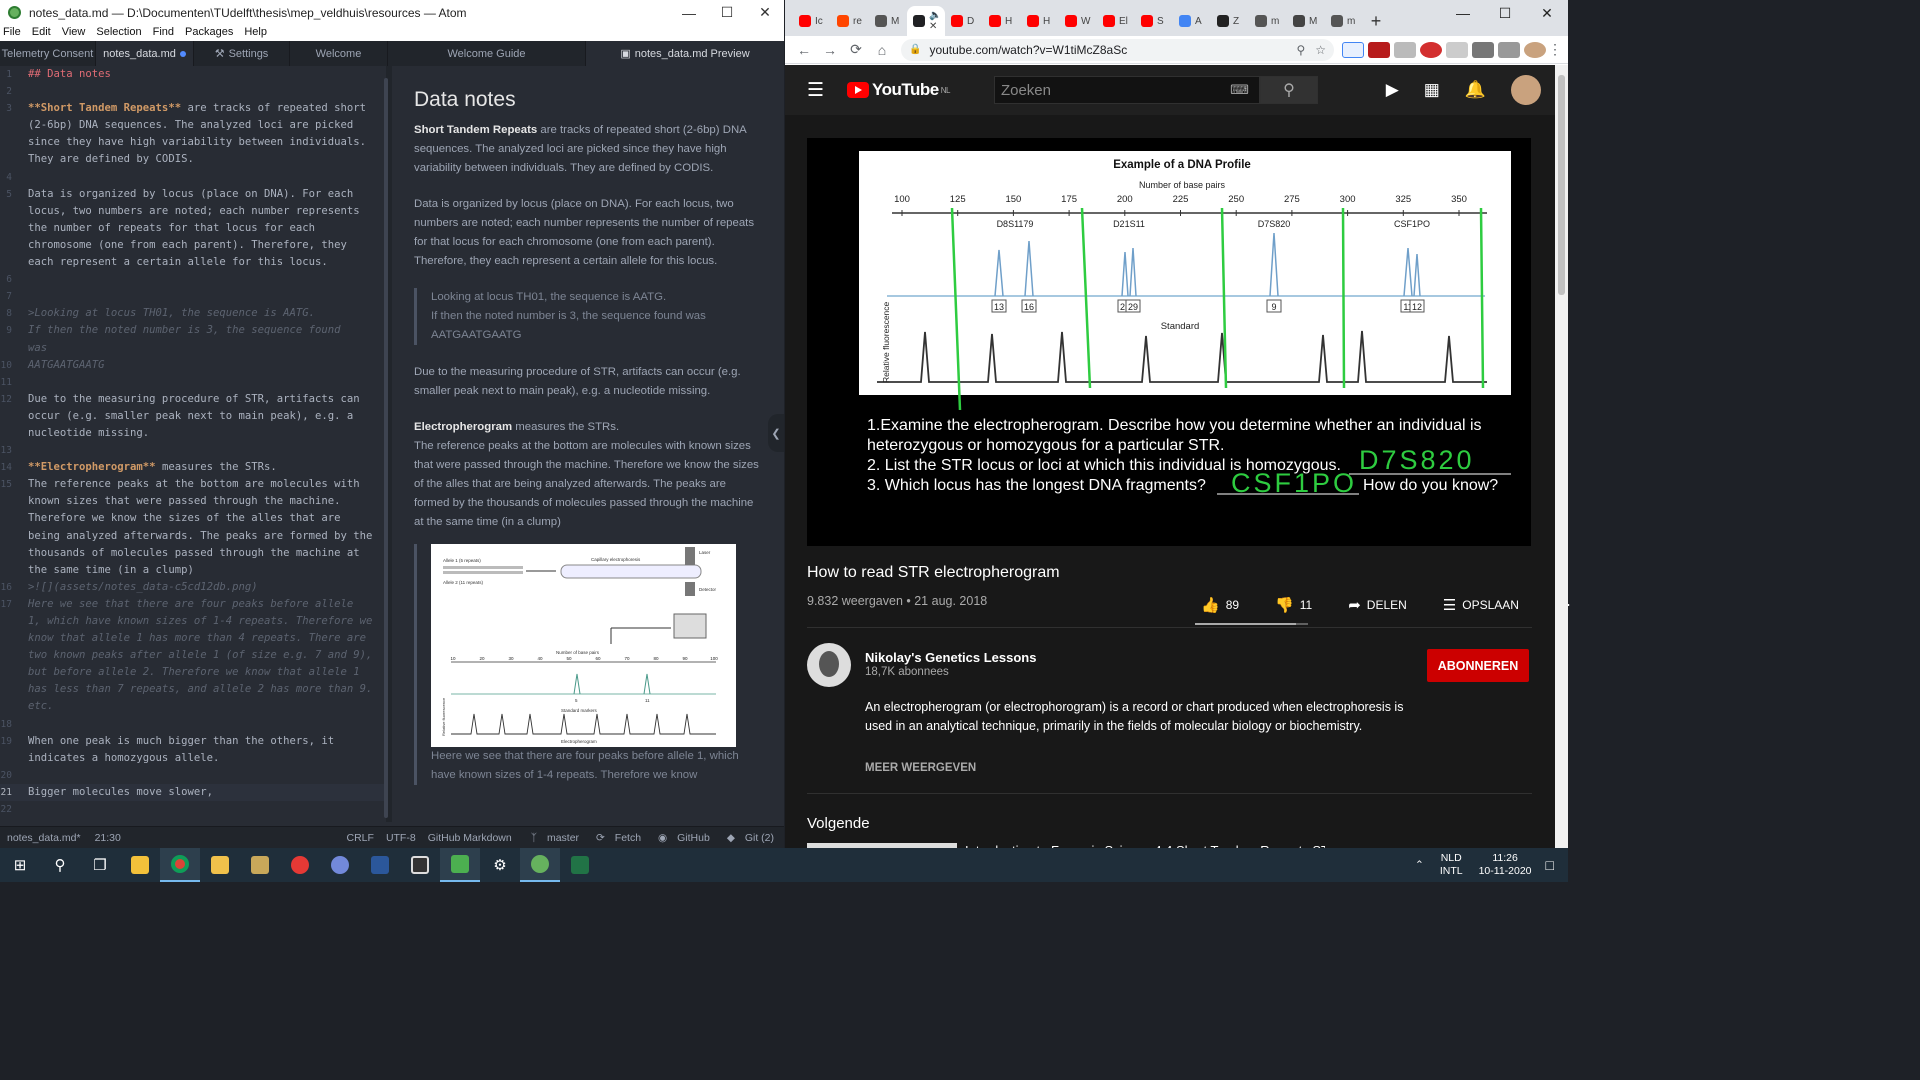 This screenshot has width=1920, height=1080. What do you see at coordinates (1431, 49) in the screenshot?
I see `adblock-icon` at bounding box center [1431, 49].